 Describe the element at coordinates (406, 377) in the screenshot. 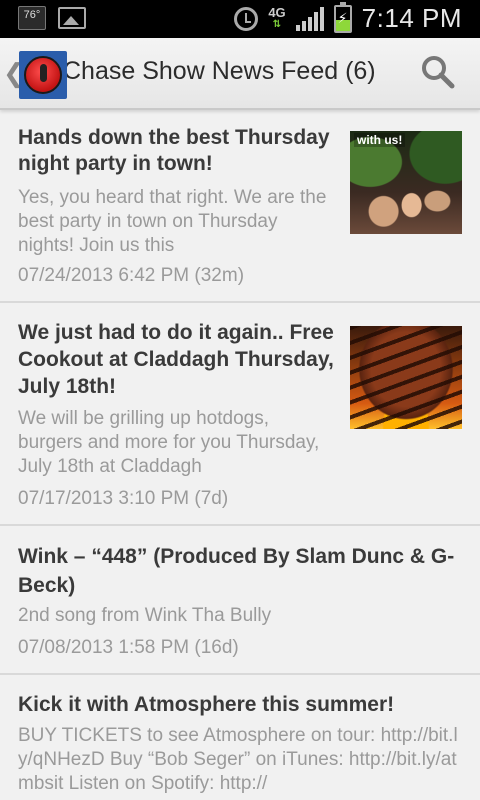

I see `item-thumbnail` at that location.